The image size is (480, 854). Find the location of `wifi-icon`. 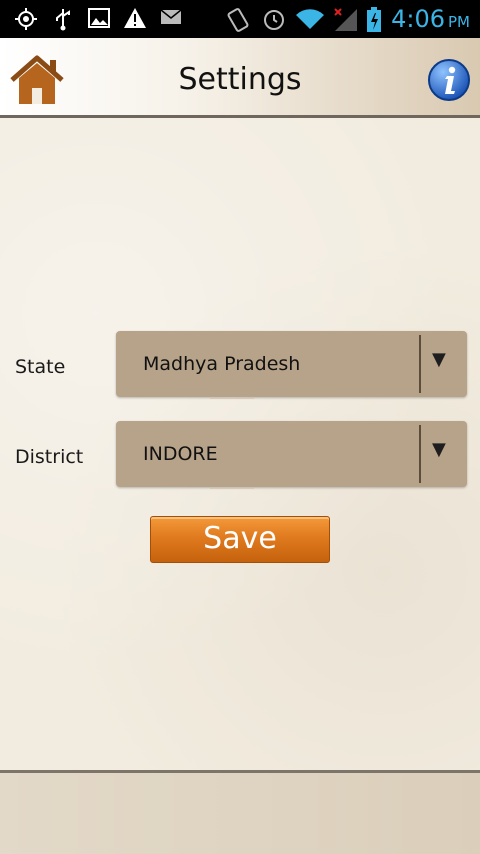

wifi-icon is located at coordinates (310, 19).